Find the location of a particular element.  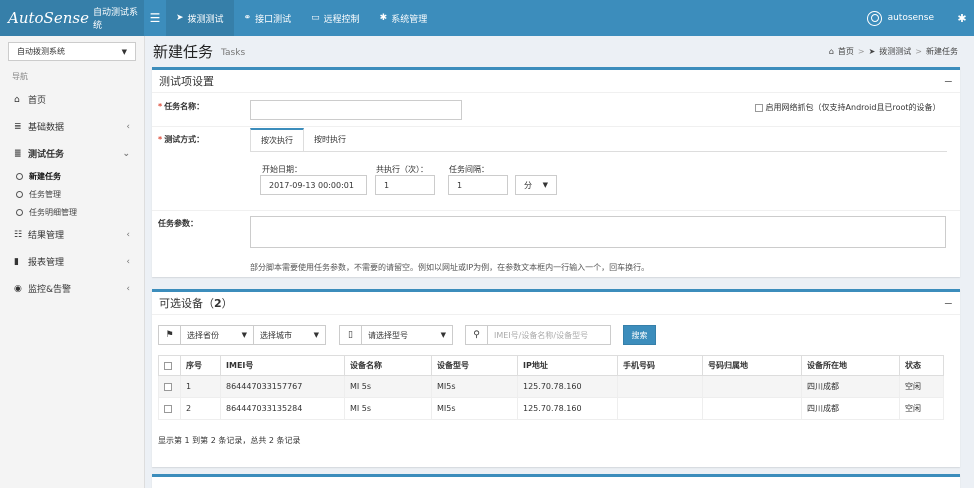

mode-label: * 测试方式： is located at coordinates (181, 139).